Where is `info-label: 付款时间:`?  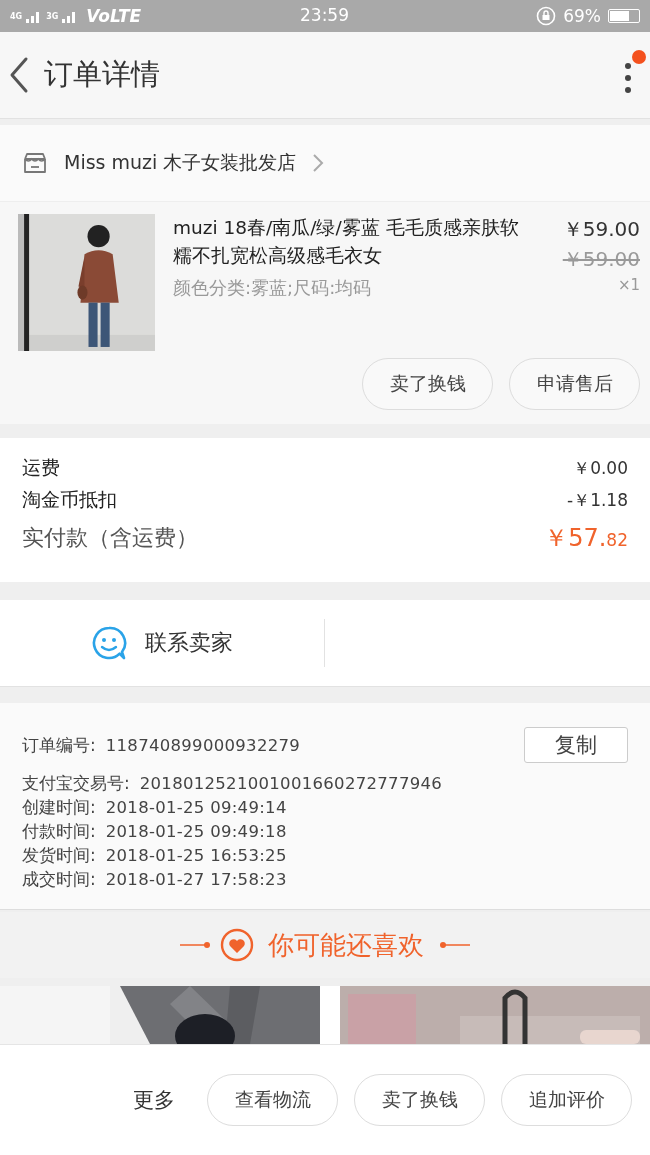
info-label: 付款时间: is located at coordinates (59, 831).